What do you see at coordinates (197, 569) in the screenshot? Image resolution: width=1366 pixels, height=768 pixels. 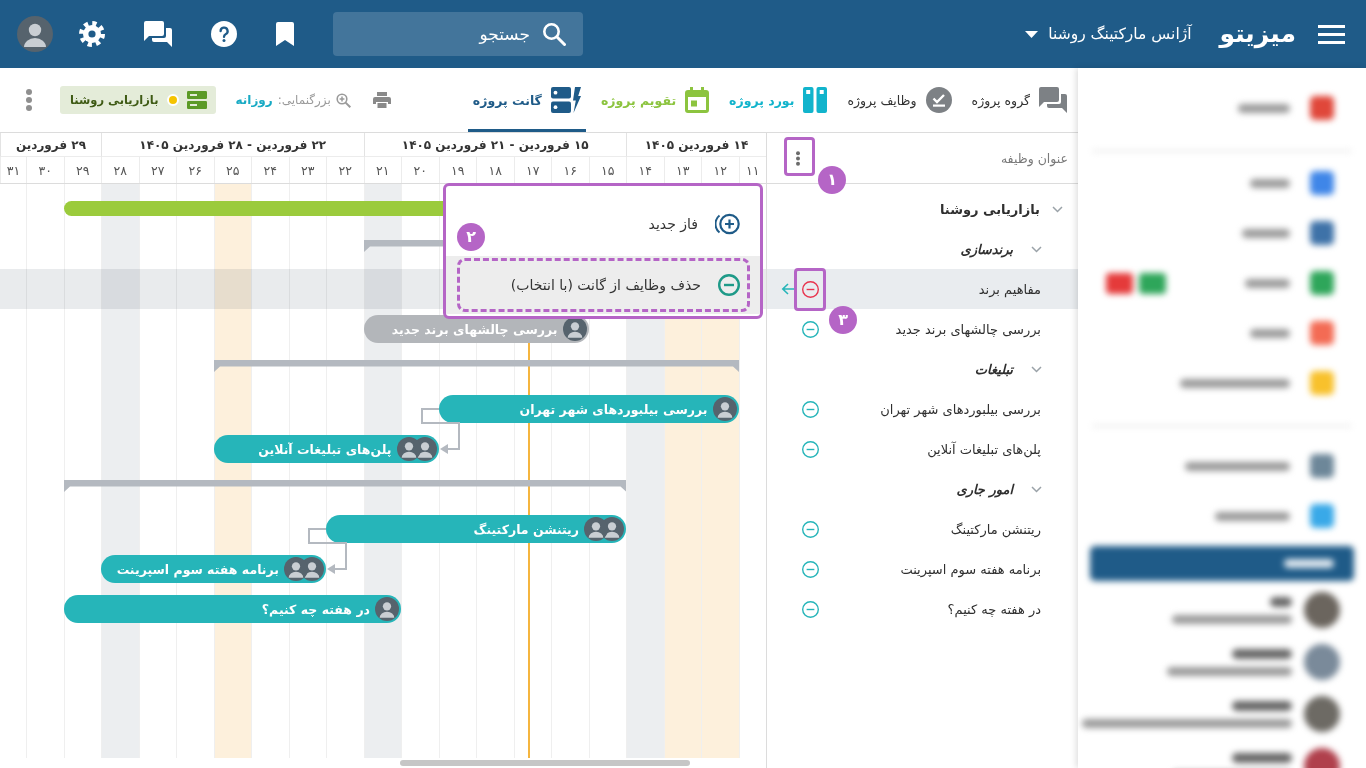 I see `task-bar-label: برنامه هفته سوم اسپرینت` at bounding box center [197, 569].